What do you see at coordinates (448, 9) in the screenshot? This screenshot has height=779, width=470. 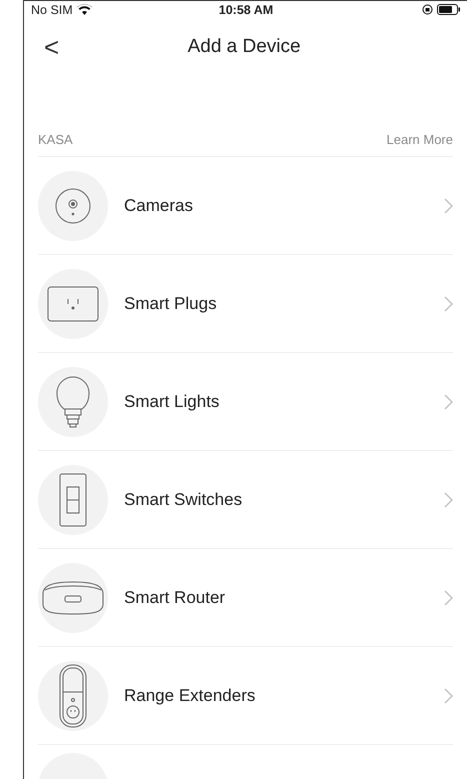 I see `battery-icon` at bounding box center [448, 9].